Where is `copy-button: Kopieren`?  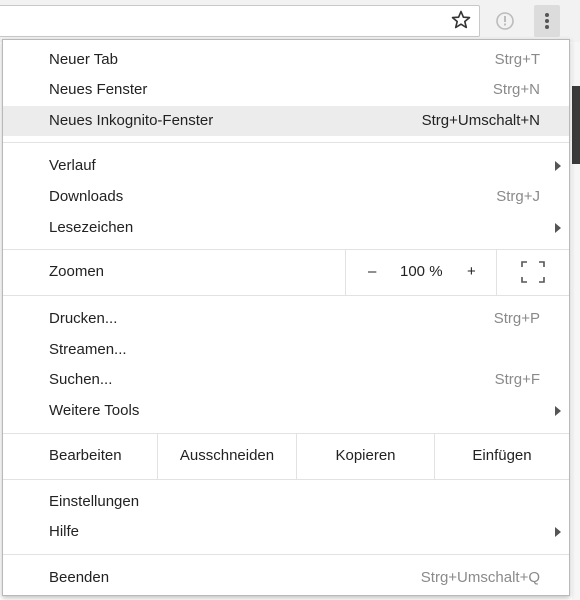
copy-button: Kopieren is located at coordinates (365, 456).